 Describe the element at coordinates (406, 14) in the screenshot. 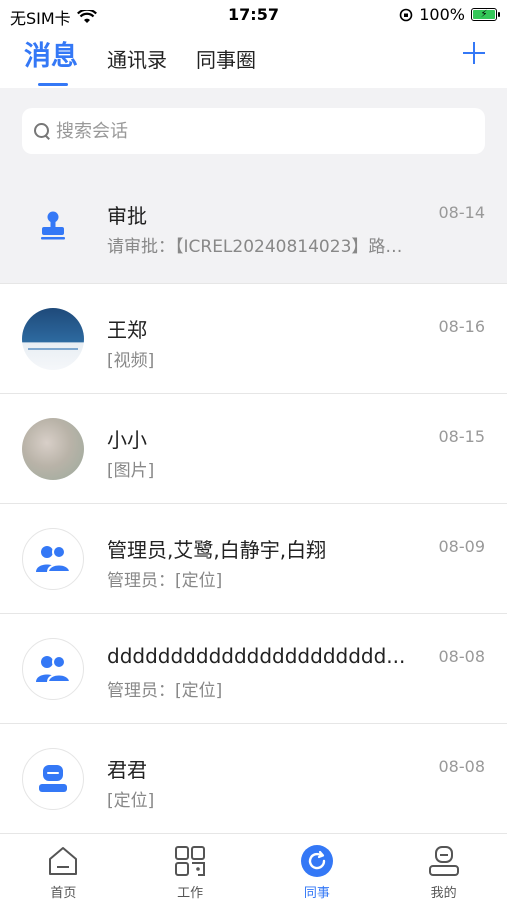

I see `orientation-lock-icon` at that location.